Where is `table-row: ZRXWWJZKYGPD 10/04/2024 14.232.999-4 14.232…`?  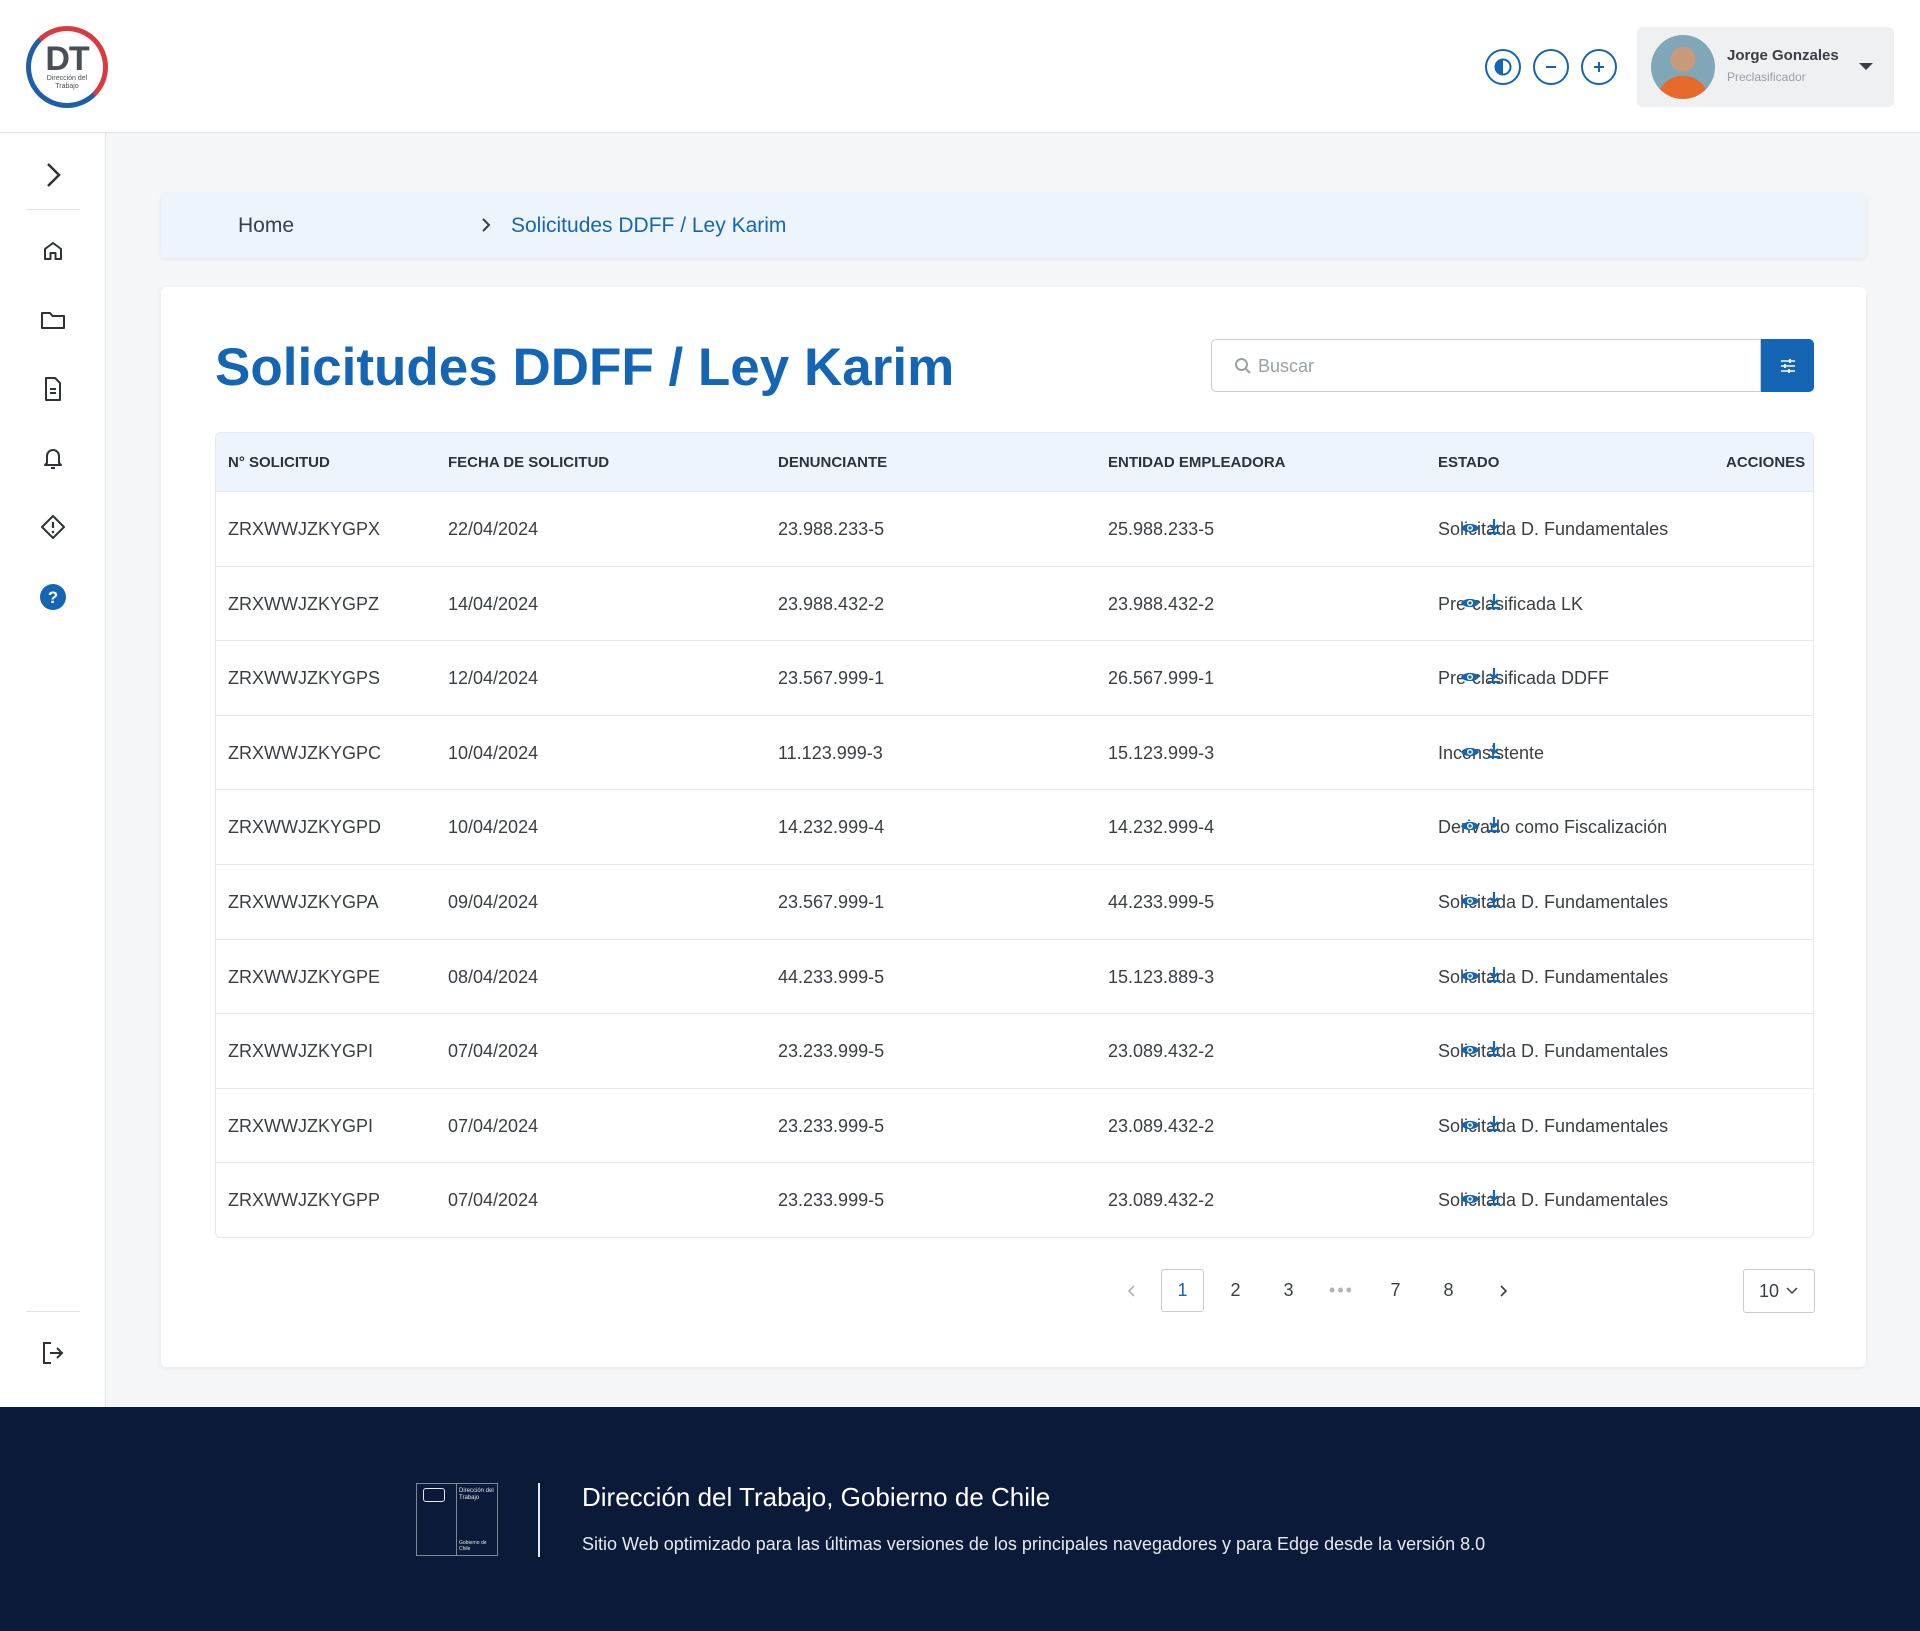 table-row: ZRXWWJZKYGPD 10/04/2024 14.232.999-4 14.232… is located at coordinates (1014, 826).